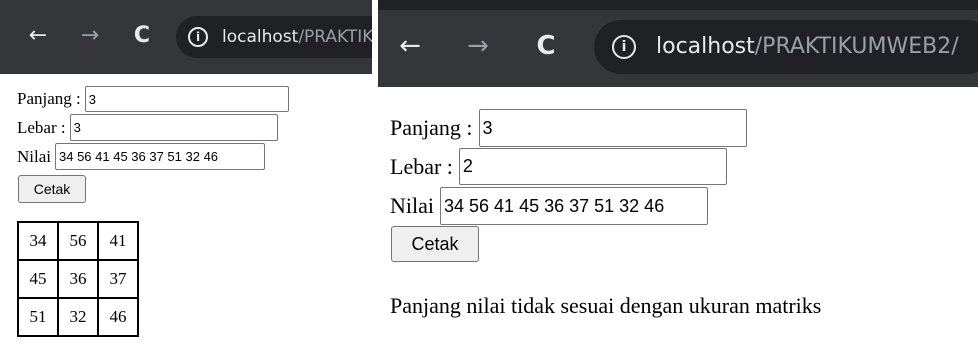 This screenshot has width=978, height=351. I want to click on browser-toolbar: ← → C i localhost/PRAKTIKUMWEB2/, so click(678, 48).